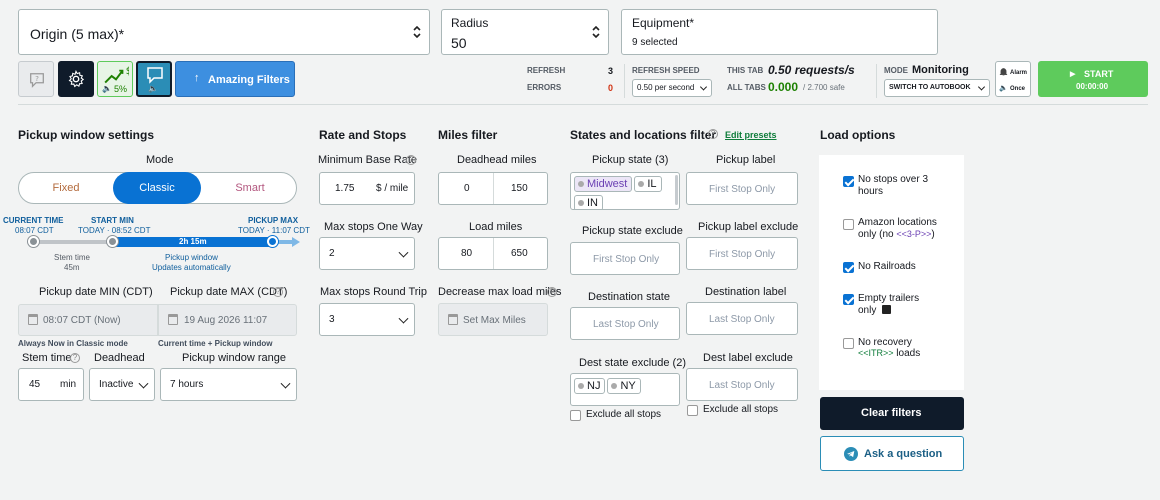 The width and height of the screenshot is (1160, 500). Describe the element at coordinates (66, 188) in the screenshot. I see `mode-fixed-tab: Fixed` at that location.